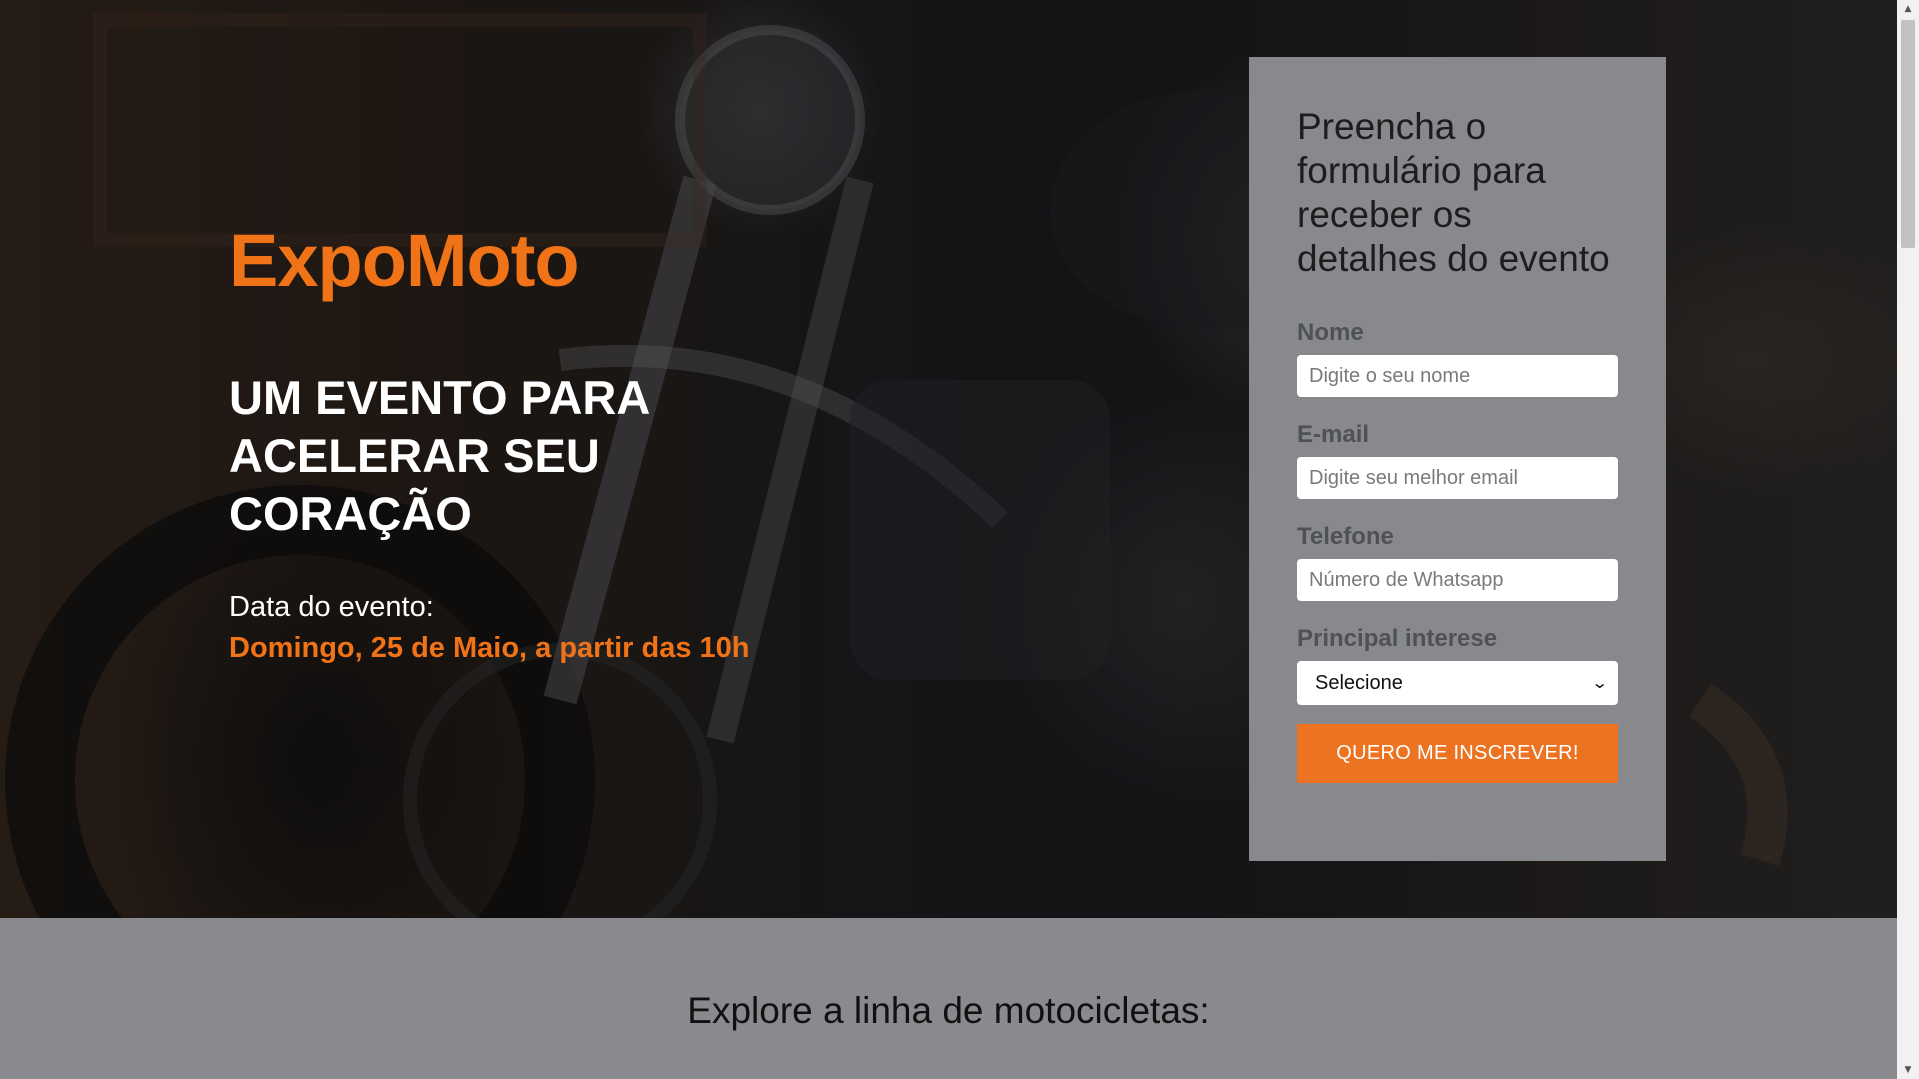  What do you see at coordinates (1457, 478) in the screenshot?
I see `email-input` at bounding box center [1457, 478].